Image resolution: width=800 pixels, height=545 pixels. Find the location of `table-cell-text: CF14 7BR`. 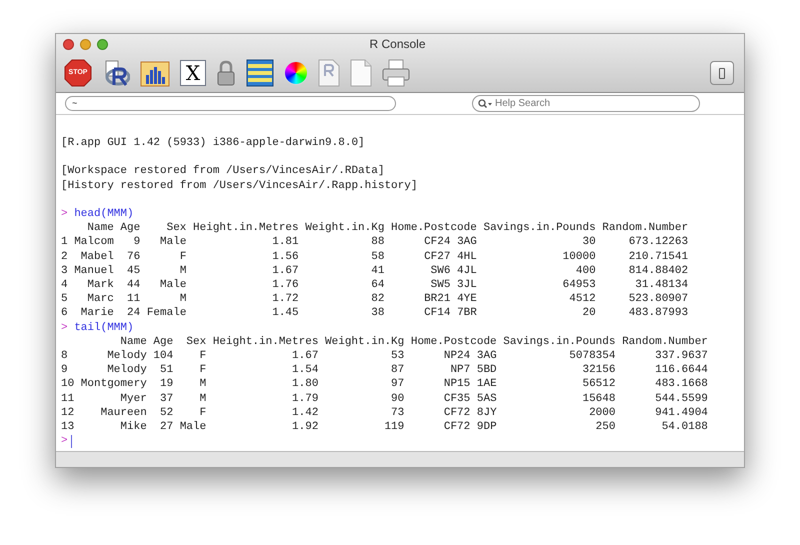

table-cell-text: CF14 7BR is located at coordinates (450, 313).